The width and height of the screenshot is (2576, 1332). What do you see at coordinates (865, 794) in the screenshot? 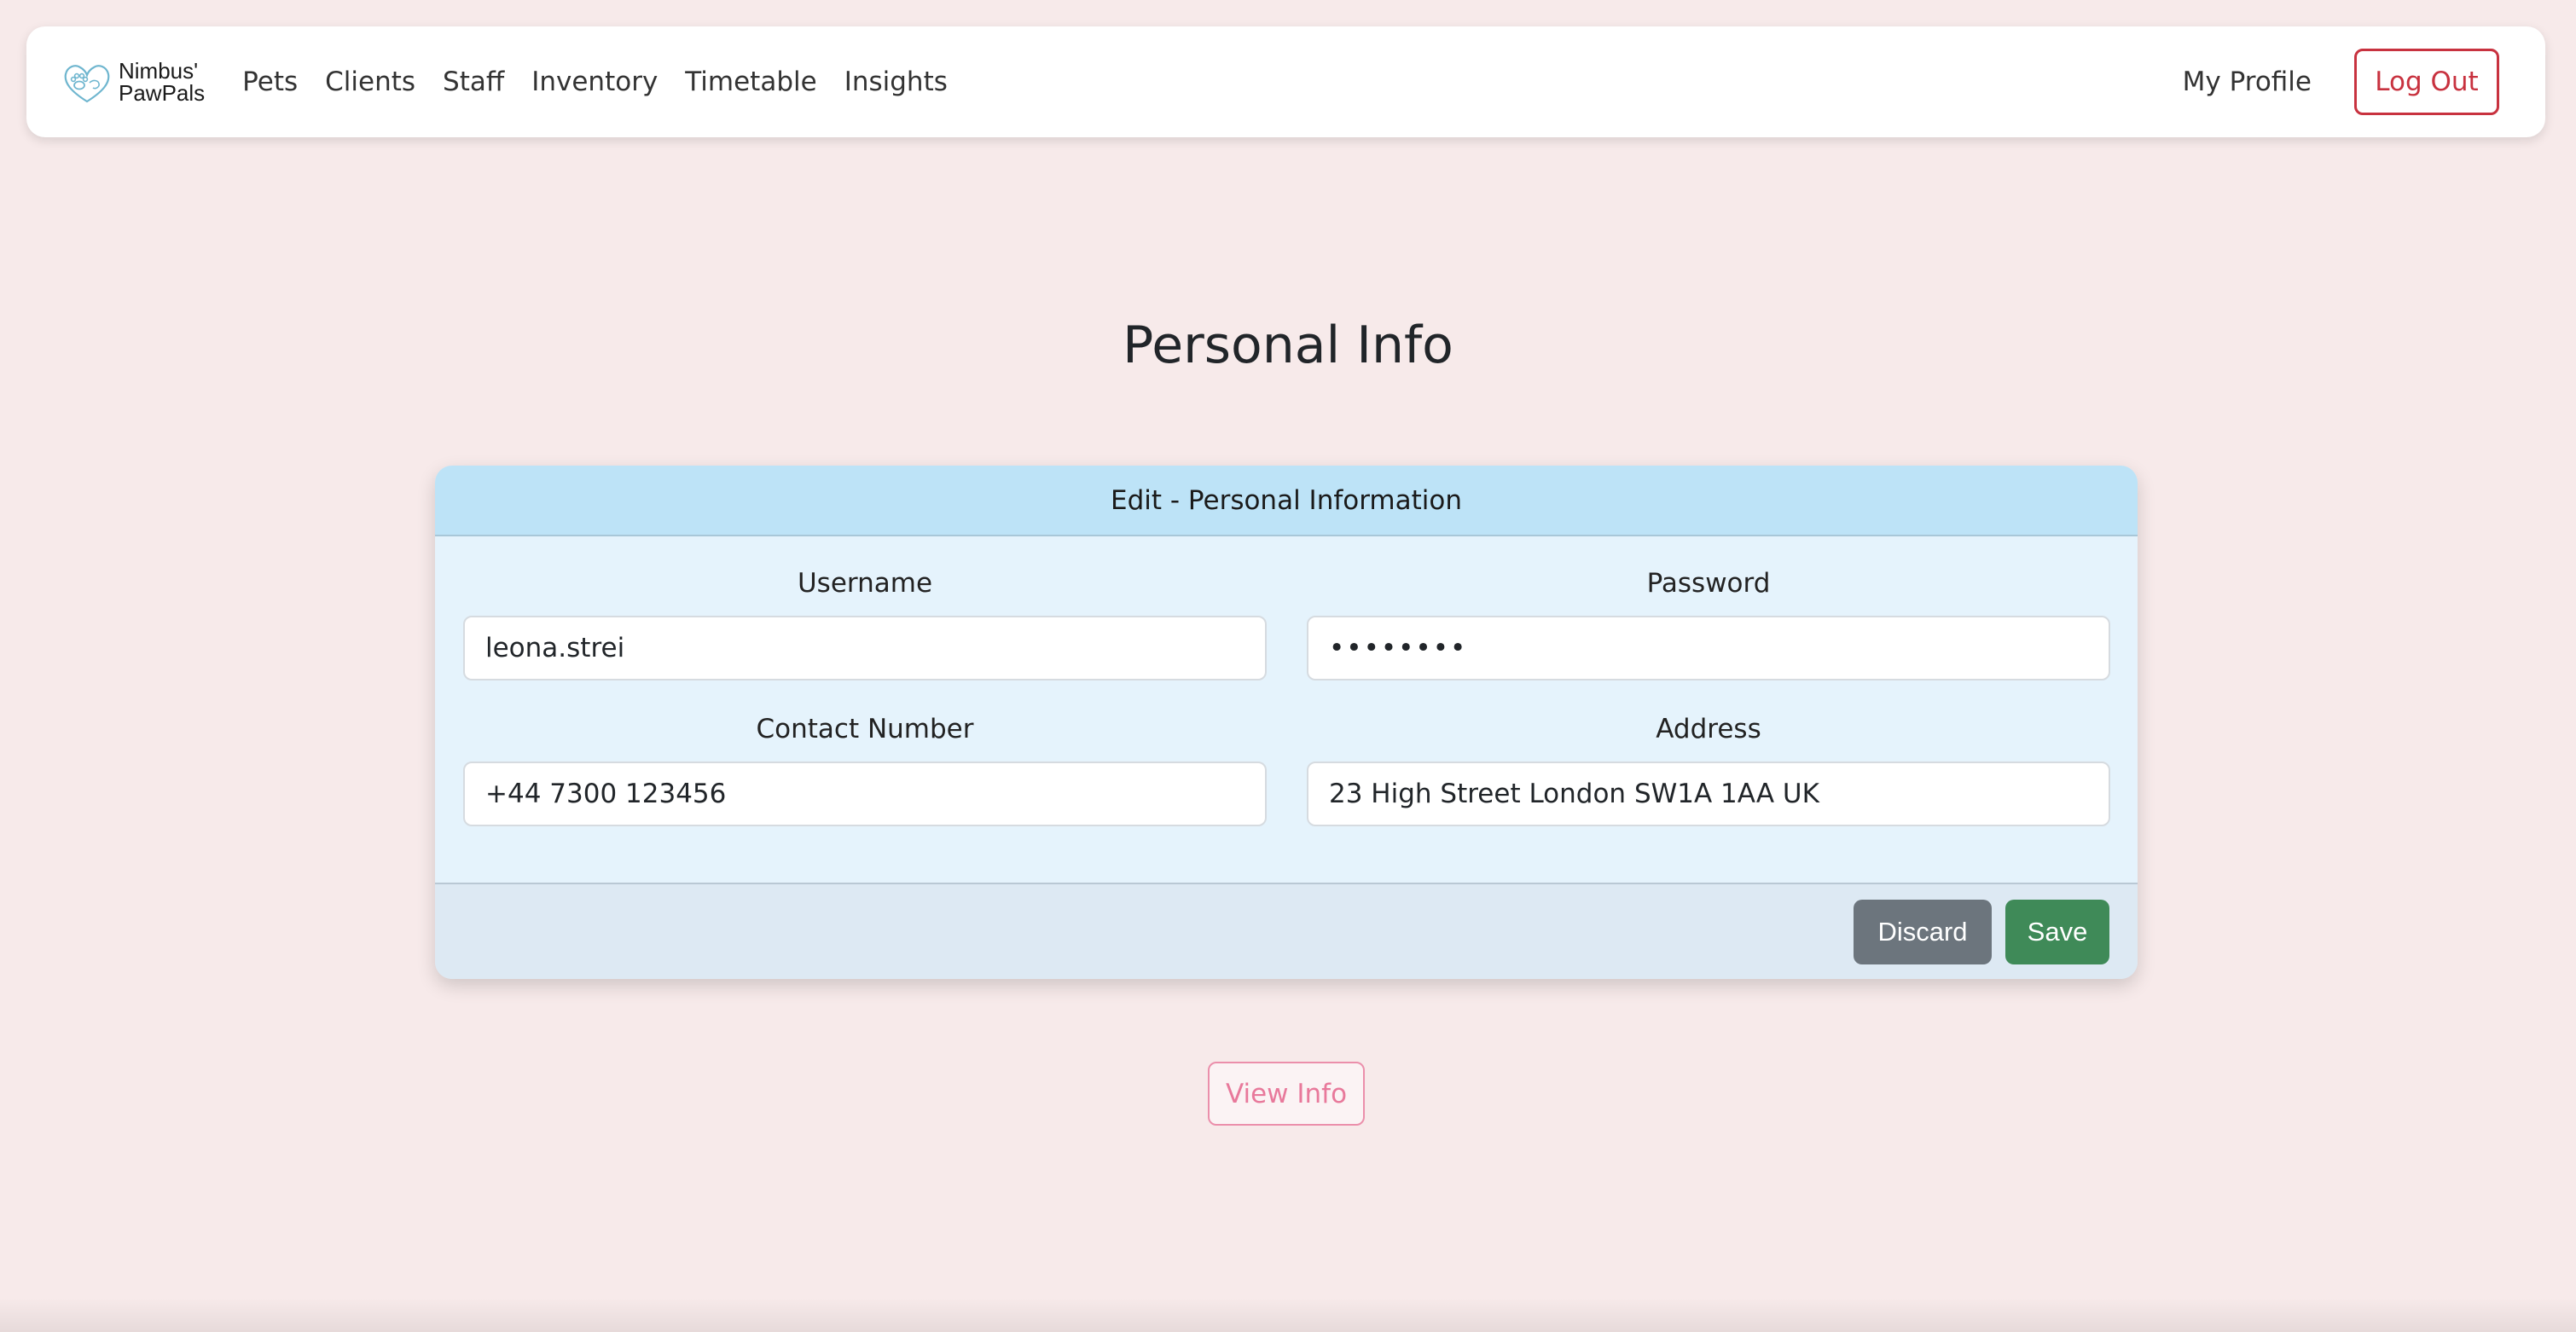
I see `contact-number-input` at bounding box center [865, 794].